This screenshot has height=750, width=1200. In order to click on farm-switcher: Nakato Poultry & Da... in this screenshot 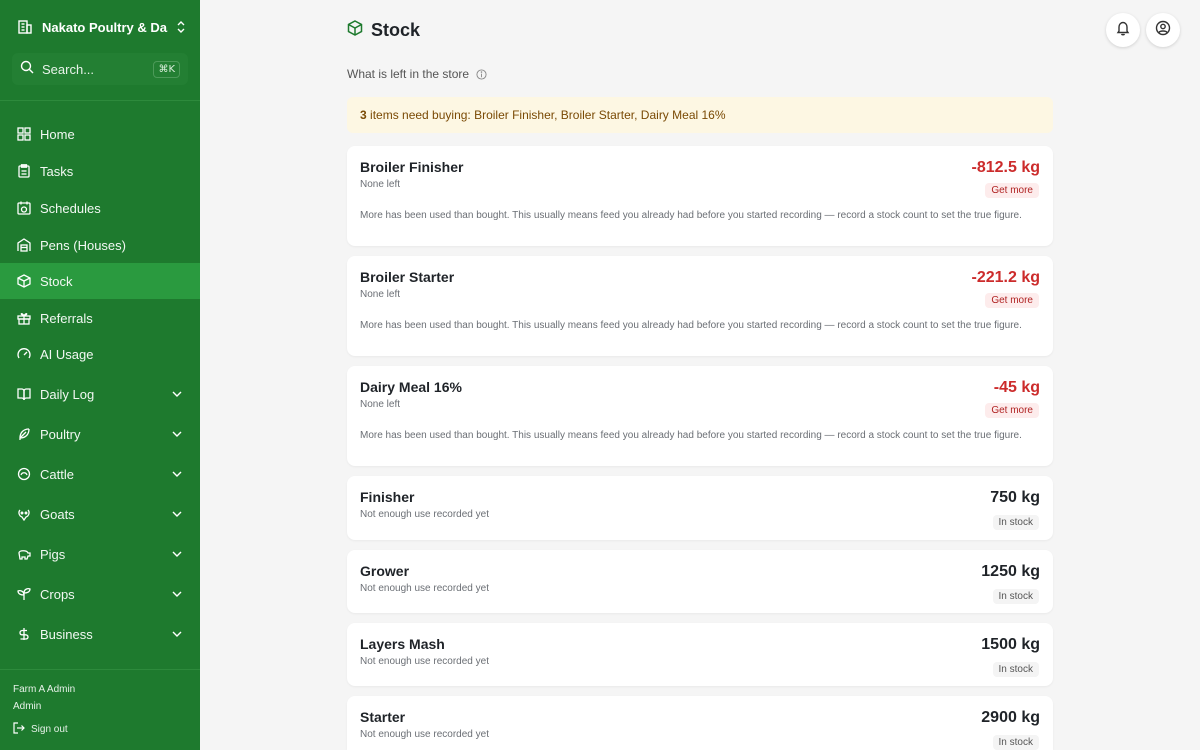, I will do `click(100, 27)`.